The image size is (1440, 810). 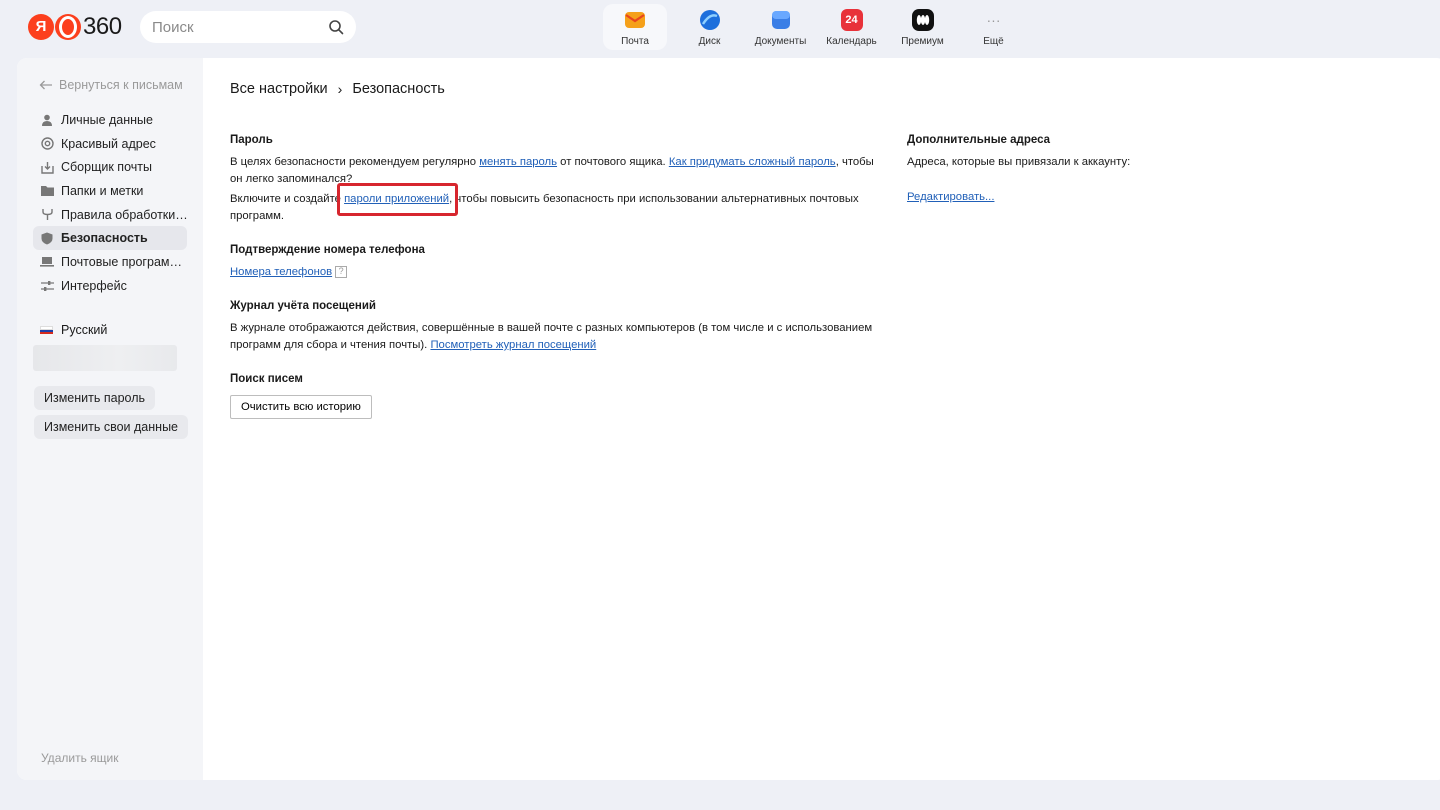 What do you see at coordinates (251, 140) in the screenshot?
I see `password-title: Пароль` at bounding box center [251, 140].